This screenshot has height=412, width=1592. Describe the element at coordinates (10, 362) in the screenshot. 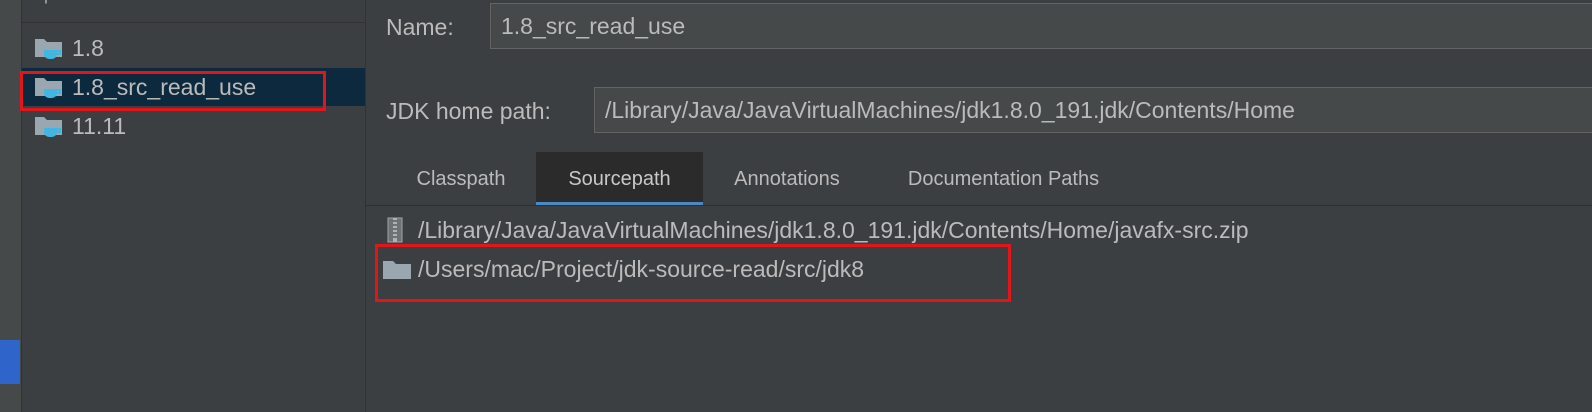

I see `sidebar-selection-accent` at that location.